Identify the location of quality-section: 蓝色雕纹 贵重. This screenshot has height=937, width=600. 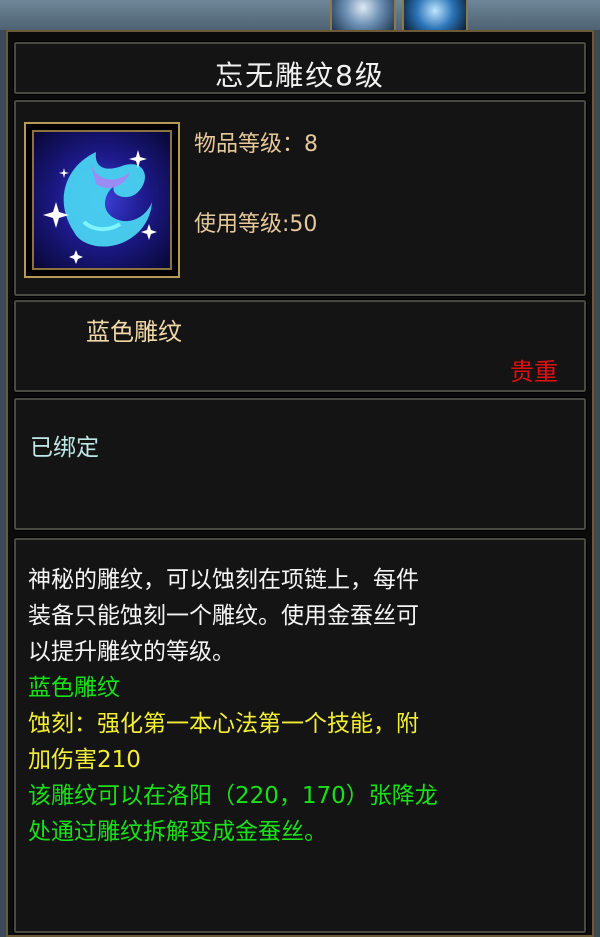
(300, 346).